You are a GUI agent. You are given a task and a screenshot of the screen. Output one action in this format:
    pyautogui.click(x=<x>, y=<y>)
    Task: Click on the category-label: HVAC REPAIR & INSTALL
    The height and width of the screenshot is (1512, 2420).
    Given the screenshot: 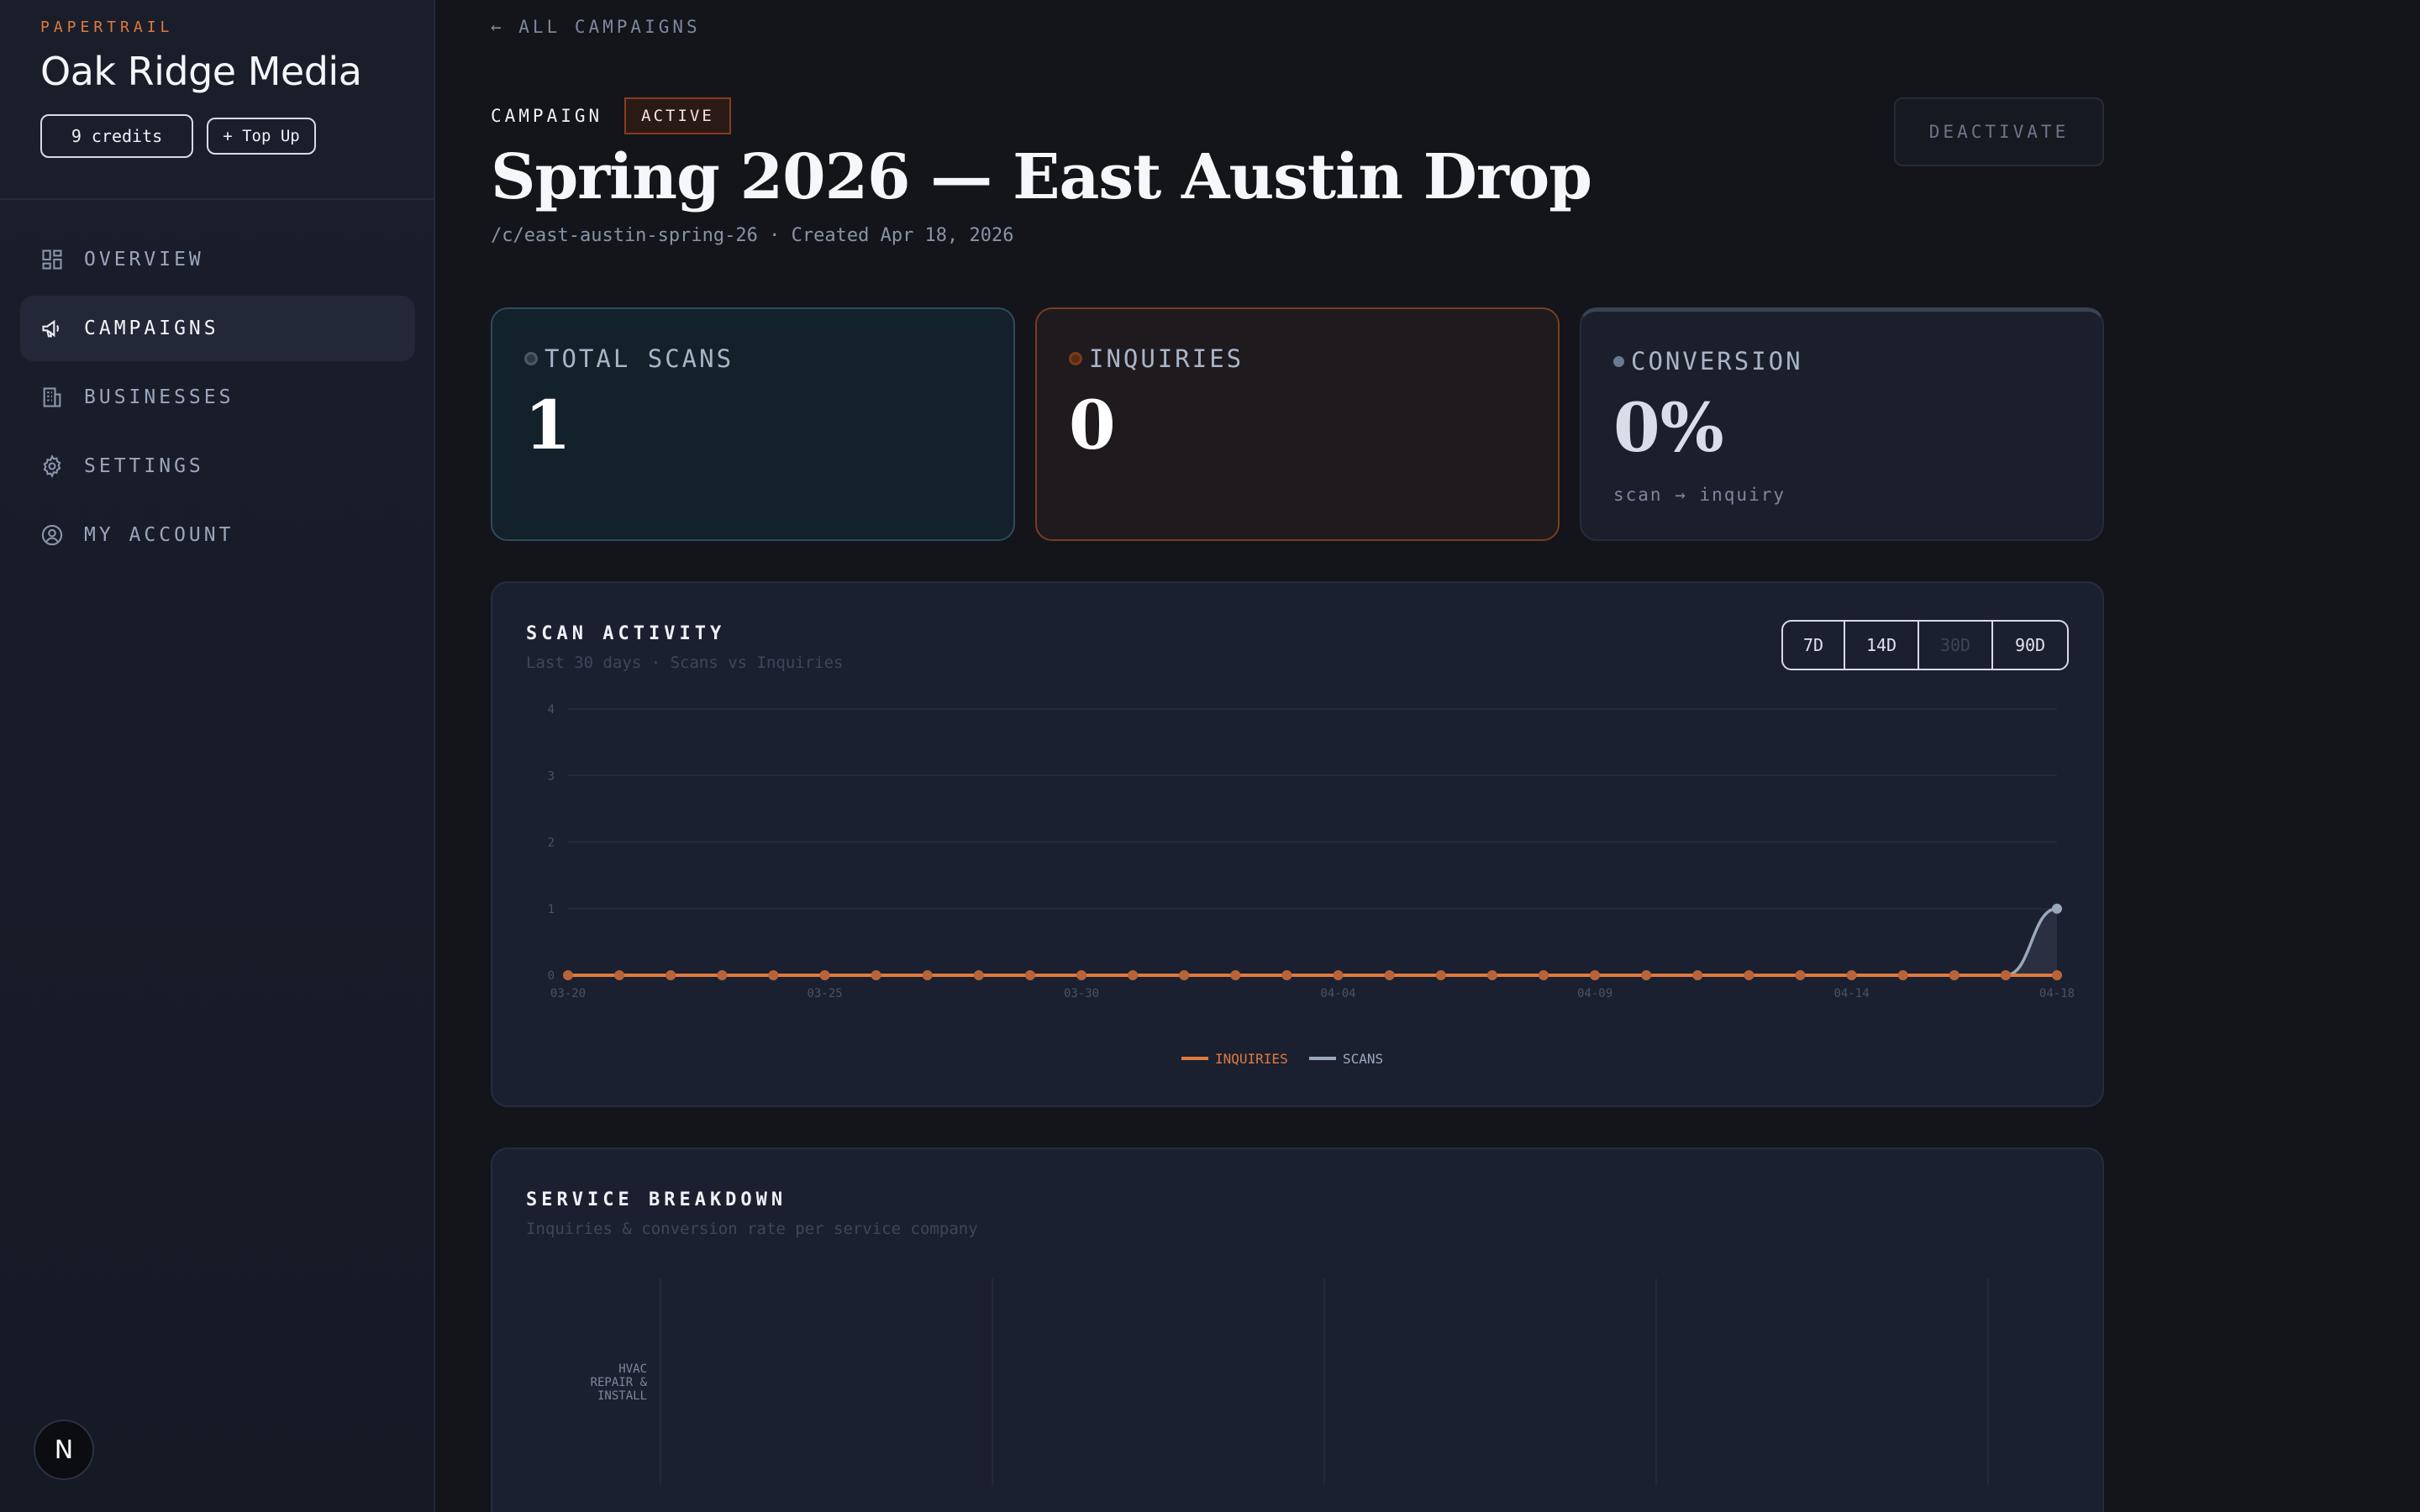 What is the action you would take?
    pyautogui.click(x=619, y=1382)
    